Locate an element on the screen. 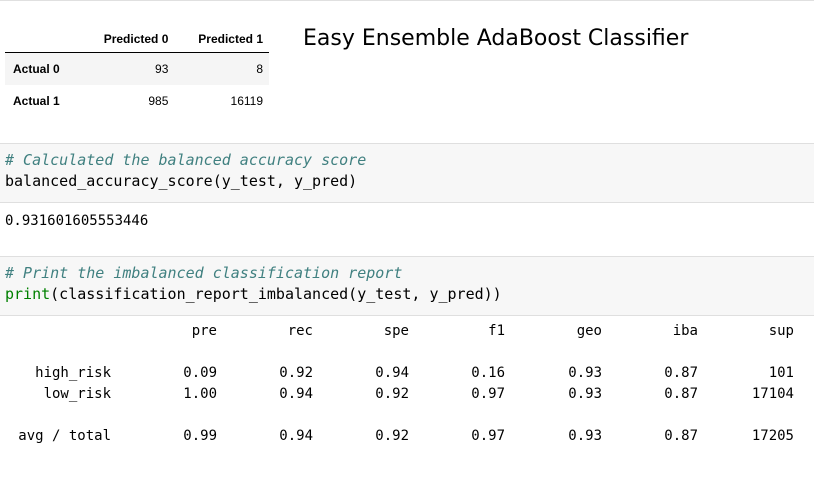 The height and width of the screenshot is (478, 814). column-header: Predicted 0 is located at coordinates (127, 39).